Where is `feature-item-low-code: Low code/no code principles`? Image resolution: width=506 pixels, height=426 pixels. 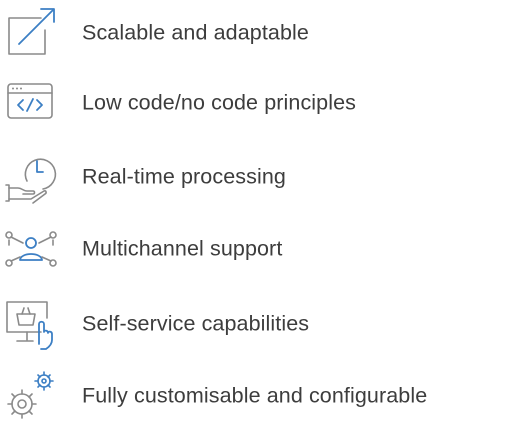
feature-item-low-code: Low code/no code principles is located at coordinates (253, 103).